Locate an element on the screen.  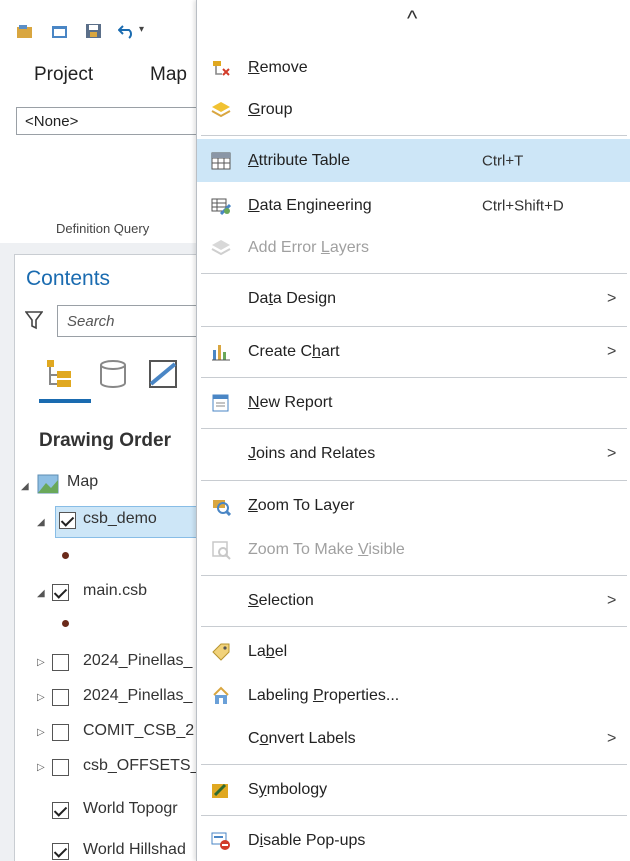
zoom-layer-icon is located at coordinates (222, 508).